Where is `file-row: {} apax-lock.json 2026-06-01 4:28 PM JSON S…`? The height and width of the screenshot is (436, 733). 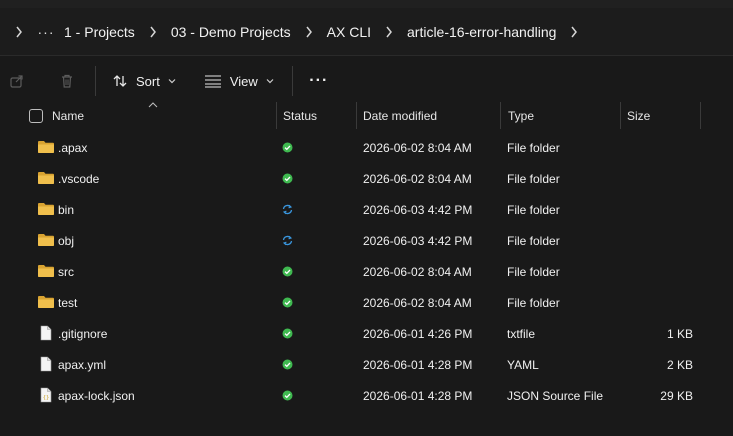
file-row: {} apax-lock.json 2026-06-01 4:28 PM JSON S… is located at coordinates (366, 395).